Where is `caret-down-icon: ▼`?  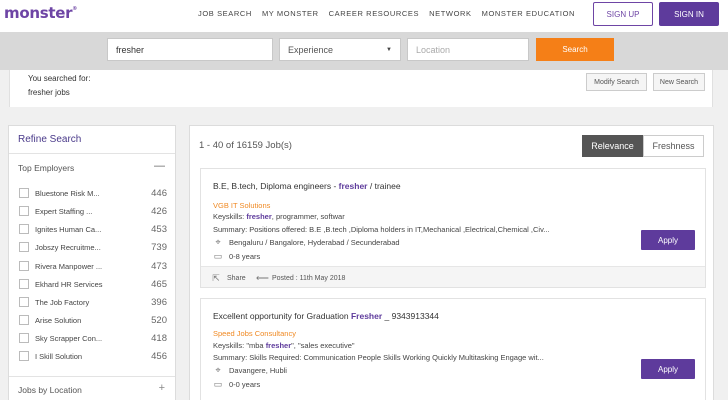
caret-down-icon: ▼ is located at coordinates (389, 49).